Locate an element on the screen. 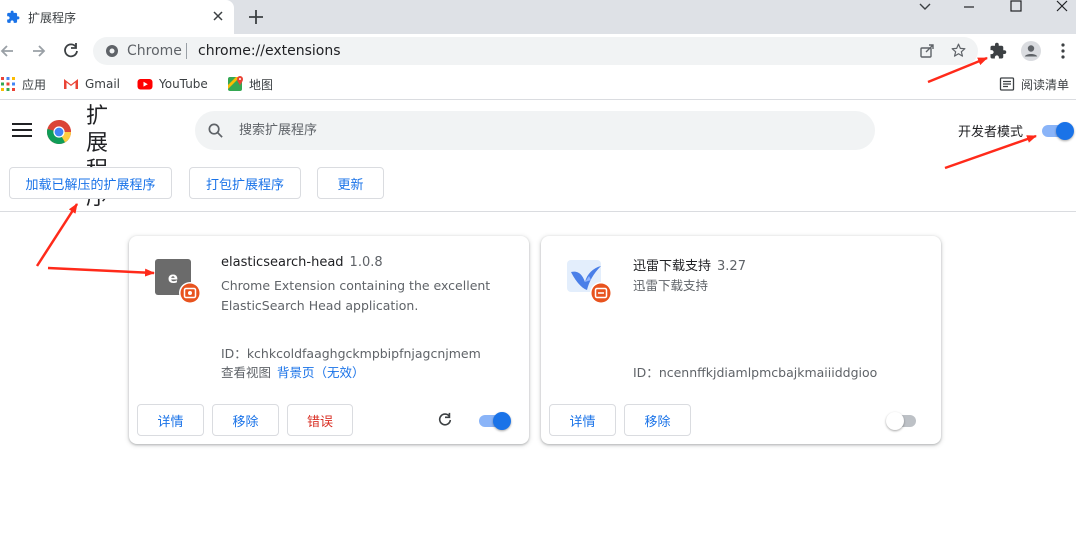 Image resolution: width=1076 pixels, height=533 pixels. developer-mode-toggle is located at coordinates (1057, 131).